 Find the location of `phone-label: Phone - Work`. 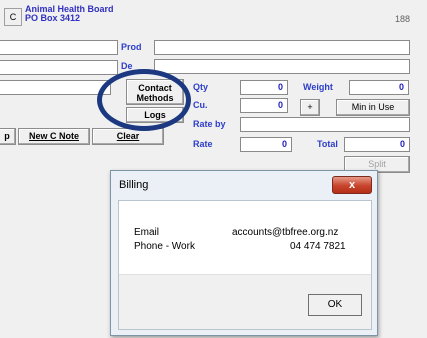

phone-label: Phone - Work is located at coordinates (164, 246).